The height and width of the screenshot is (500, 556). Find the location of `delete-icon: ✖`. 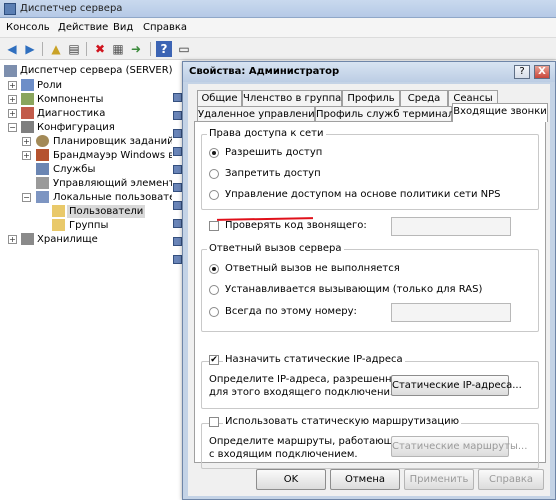

delete-icon: ✖ is located at coordinates (100, 49).